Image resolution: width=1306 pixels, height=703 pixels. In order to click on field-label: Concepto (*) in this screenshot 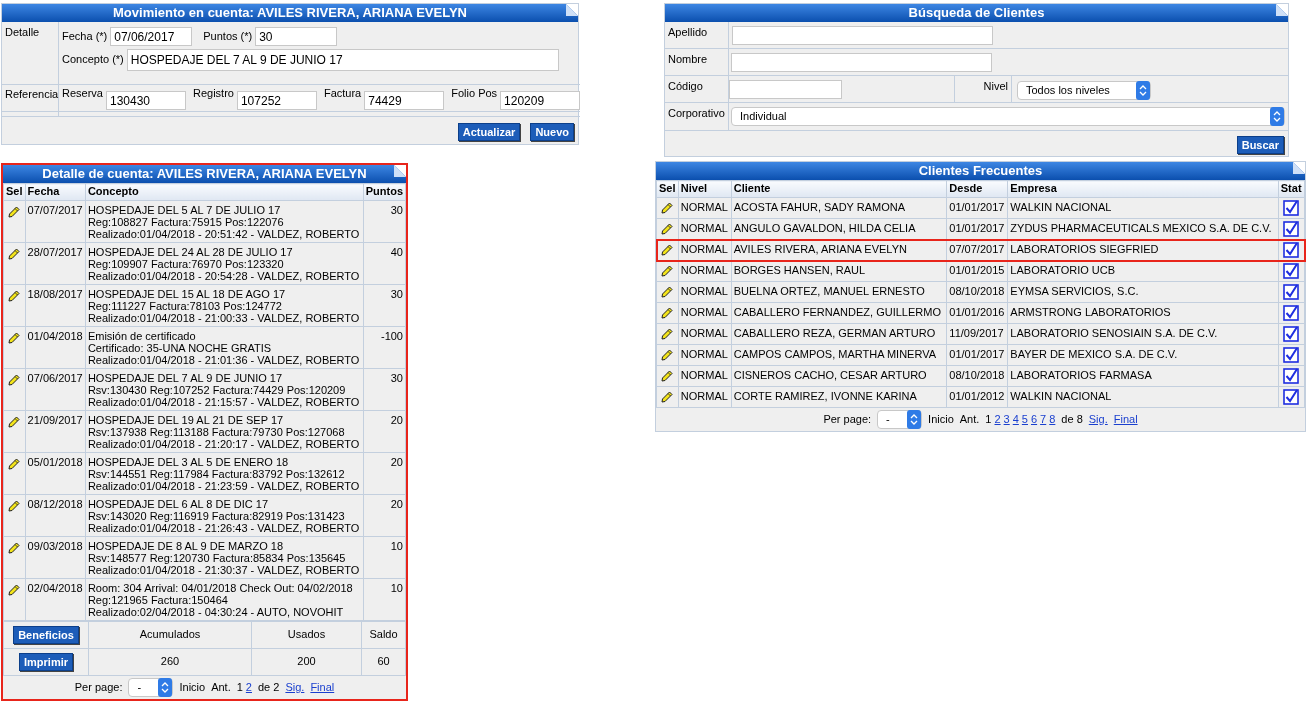, I will do `click(93, 60)`.